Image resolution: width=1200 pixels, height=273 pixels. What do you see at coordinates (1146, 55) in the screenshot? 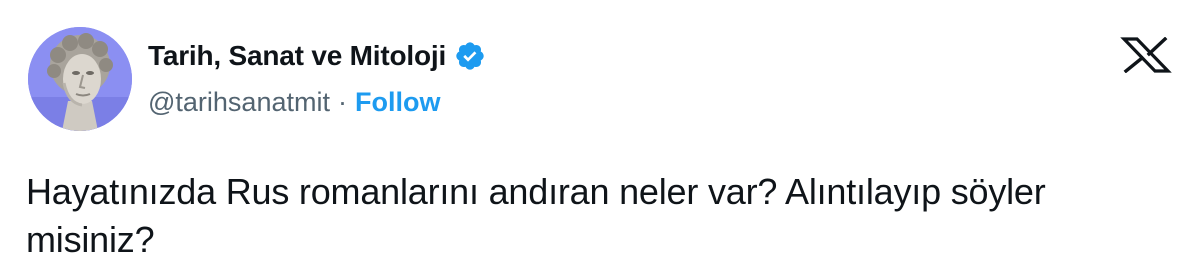
I see `x-logo-icon` at bounding box center [1146, 55].